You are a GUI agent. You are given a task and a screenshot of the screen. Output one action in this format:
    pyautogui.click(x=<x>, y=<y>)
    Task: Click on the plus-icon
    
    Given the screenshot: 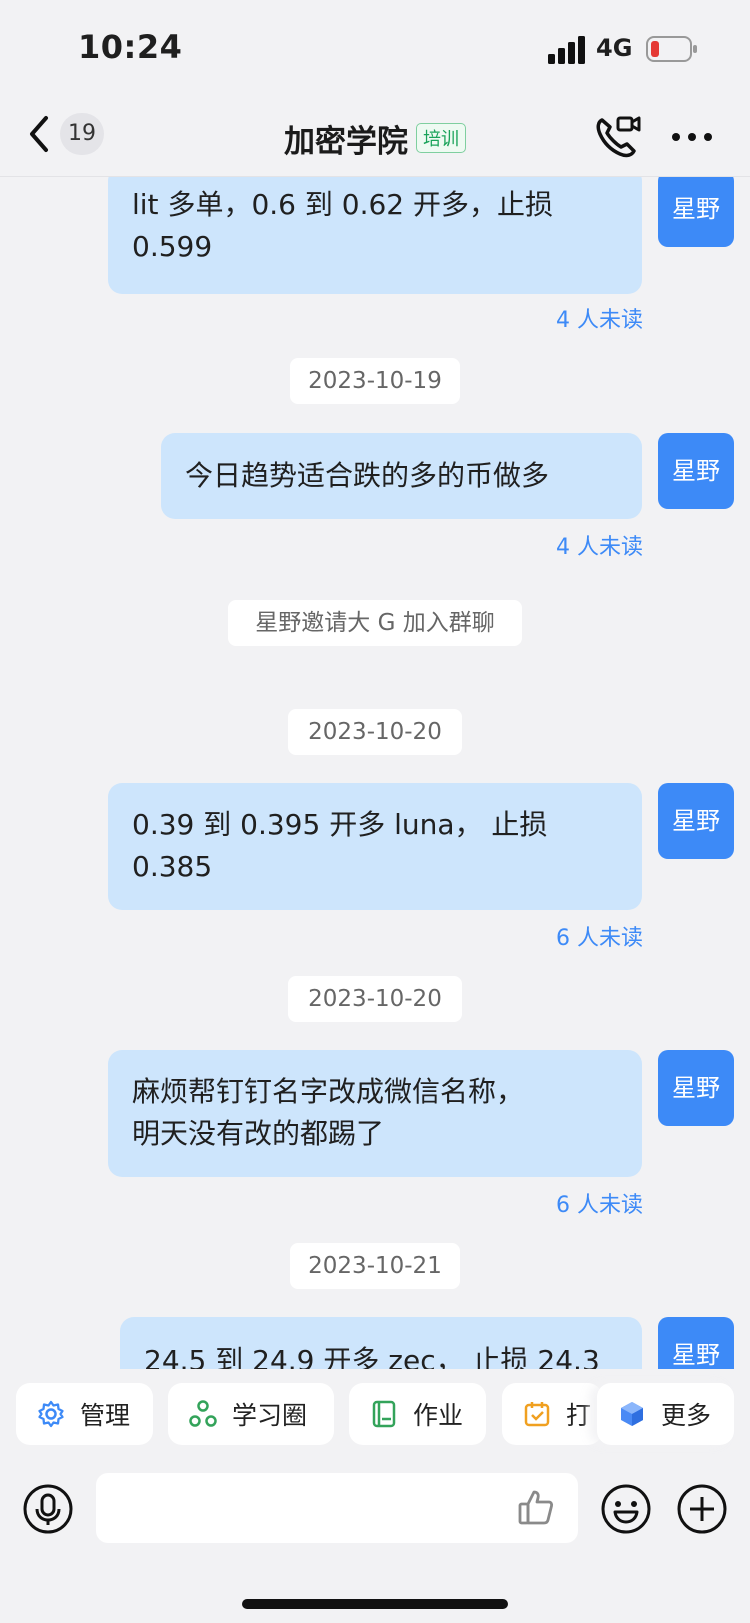 What is the action you would take?
    pyautogui.click(x=702, y=1509)
    